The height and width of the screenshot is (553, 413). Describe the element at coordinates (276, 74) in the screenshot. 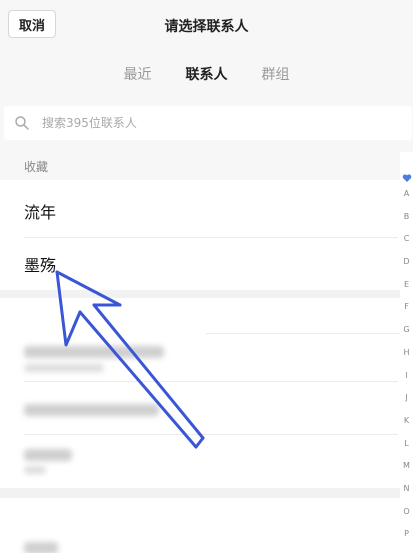

I see `tab-groups: 群组` at that location.